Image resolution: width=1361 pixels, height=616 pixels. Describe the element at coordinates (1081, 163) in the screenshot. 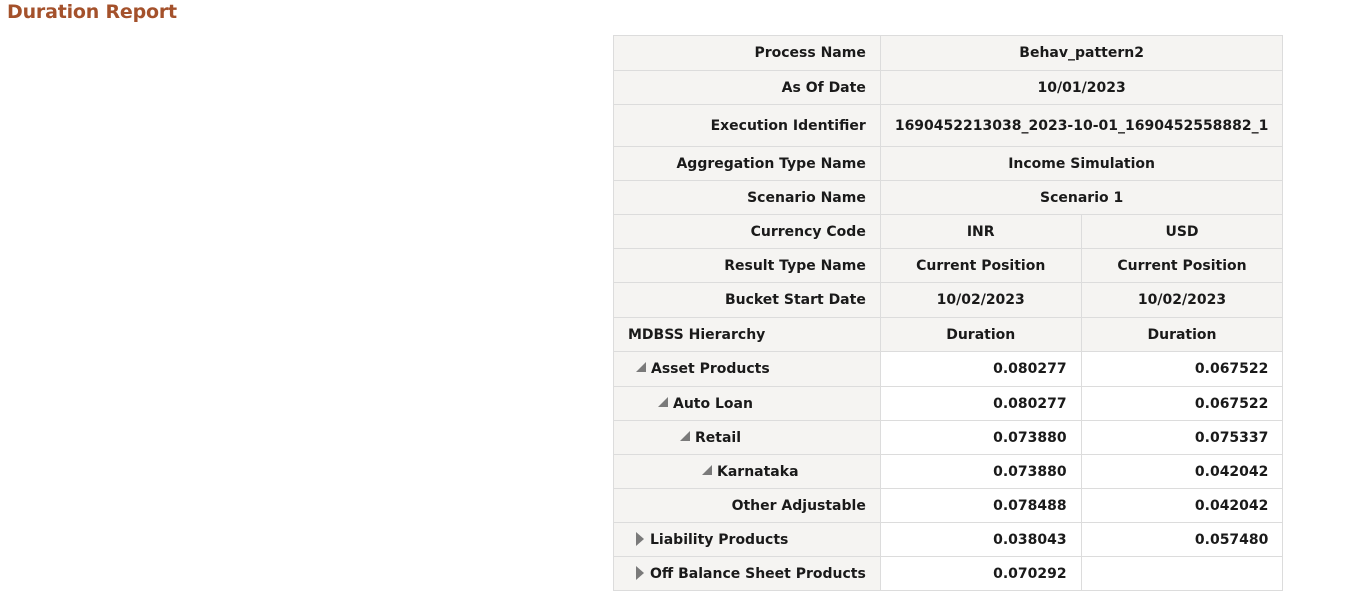

I see `aggregation-type-value: Income Simulation` at that location.